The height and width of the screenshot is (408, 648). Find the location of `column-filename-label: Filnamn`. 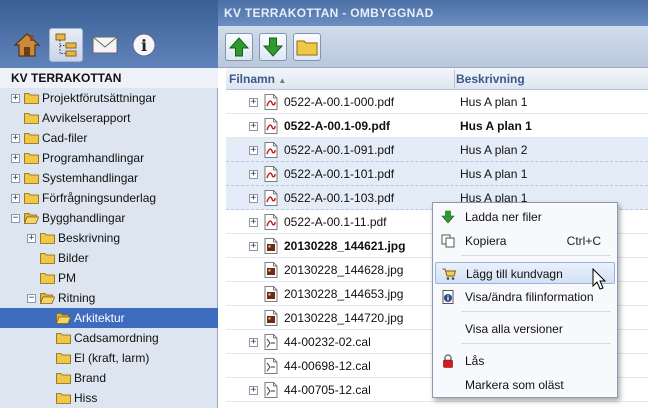

column-filename-label: Filnamn is located at coordinates (252, 79).